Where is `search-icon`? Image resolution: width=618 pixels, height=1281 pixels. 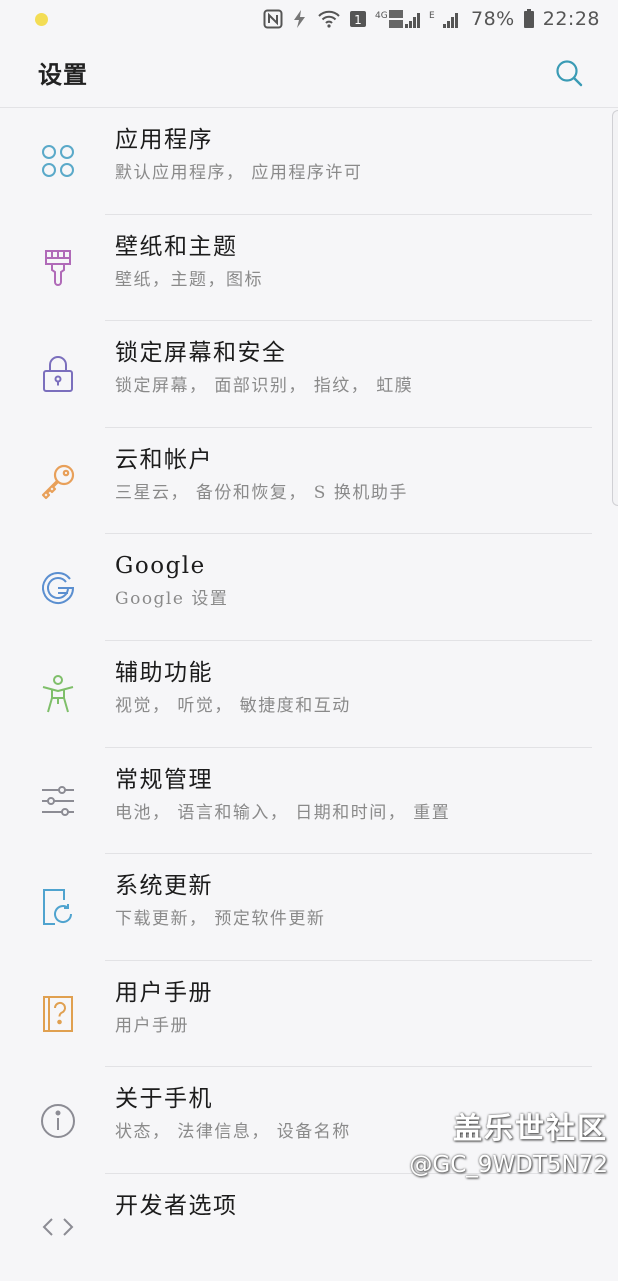
search-icon is located at coordinates (569, 73).